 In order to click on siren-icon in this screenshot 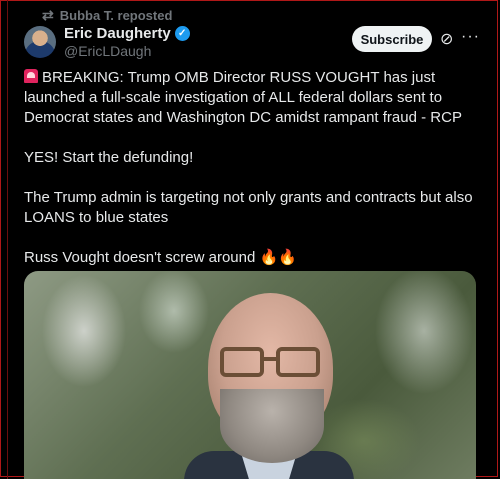, I will do `click(31, 76)`.